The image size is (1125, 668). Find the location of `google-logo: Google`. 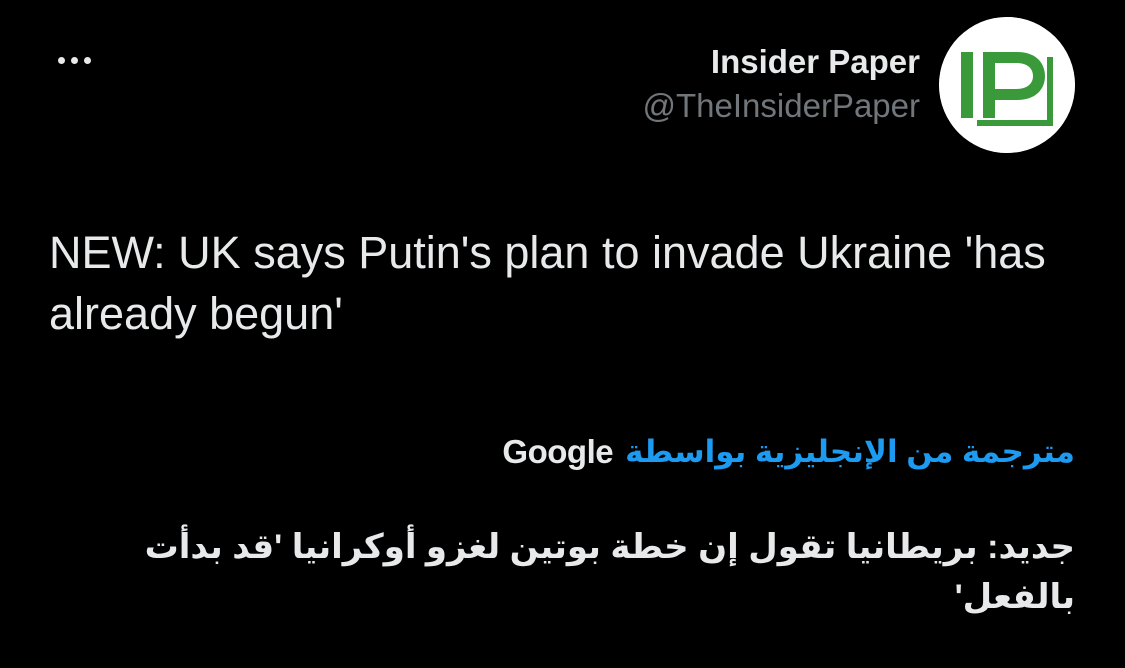

google-logo: Google is located at coordinates (558, 451).